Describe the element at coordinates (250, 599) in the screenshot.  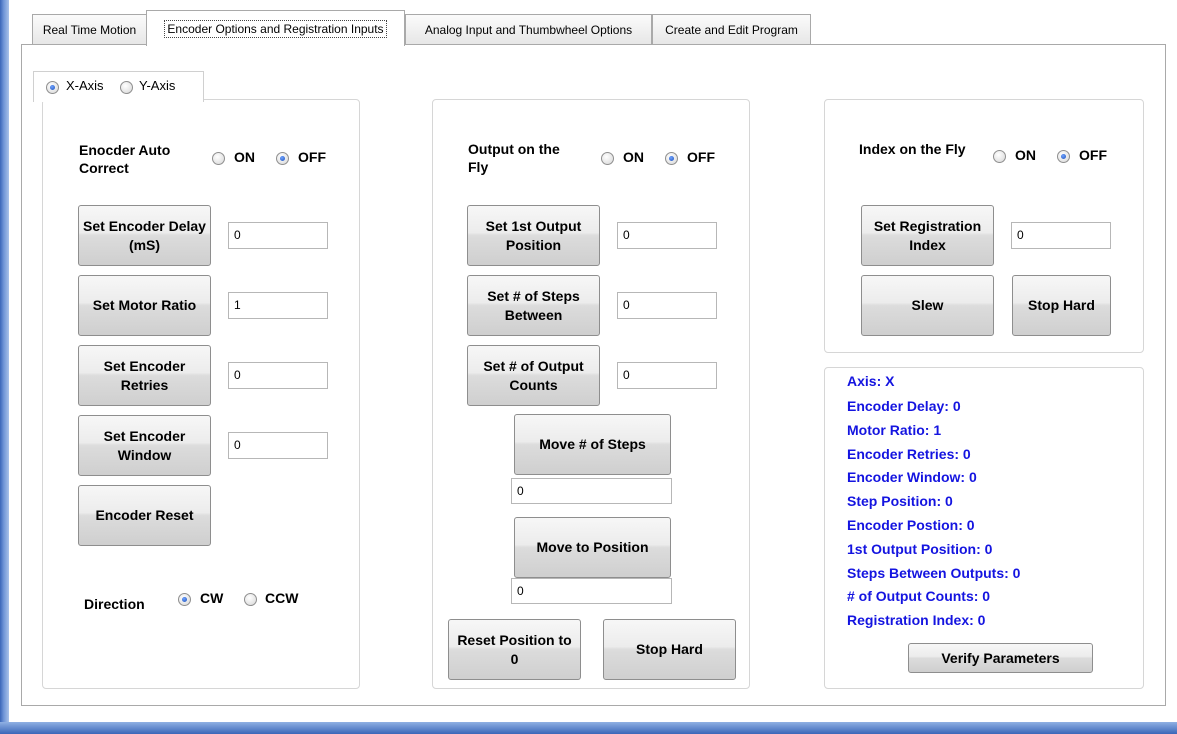
I see `direction-ccw-radio` at that location.